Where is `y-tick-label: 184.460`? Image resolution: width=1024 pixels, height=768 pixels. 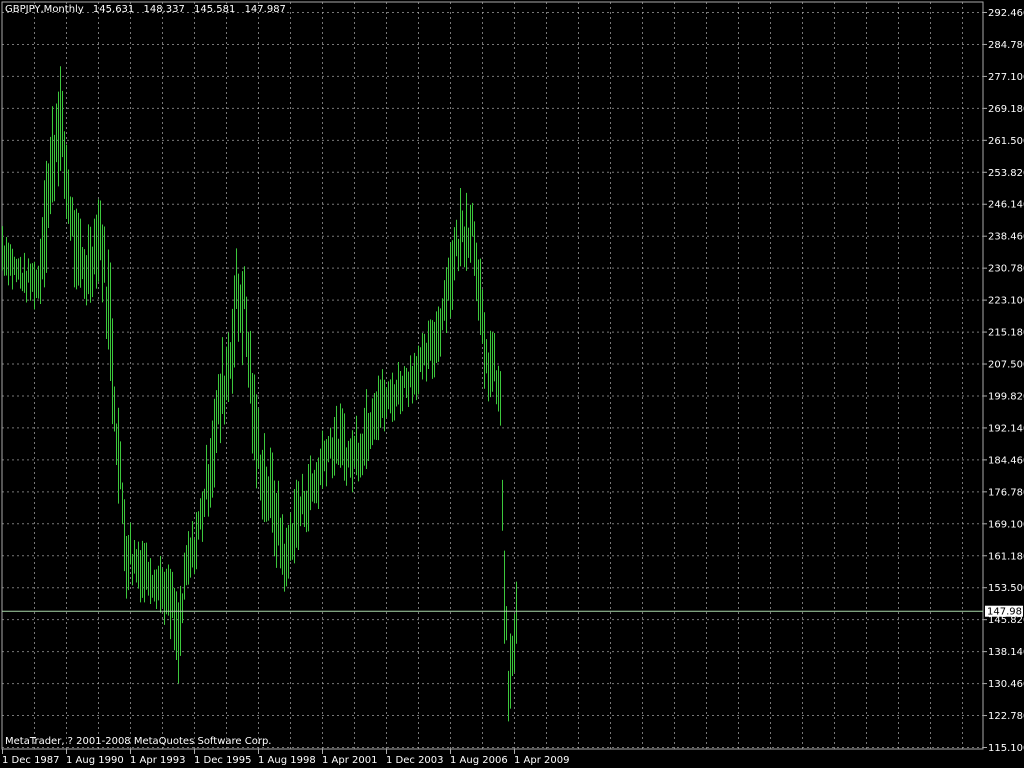 y-tick-label: 184.460 is located at coordinates (1006, 460).